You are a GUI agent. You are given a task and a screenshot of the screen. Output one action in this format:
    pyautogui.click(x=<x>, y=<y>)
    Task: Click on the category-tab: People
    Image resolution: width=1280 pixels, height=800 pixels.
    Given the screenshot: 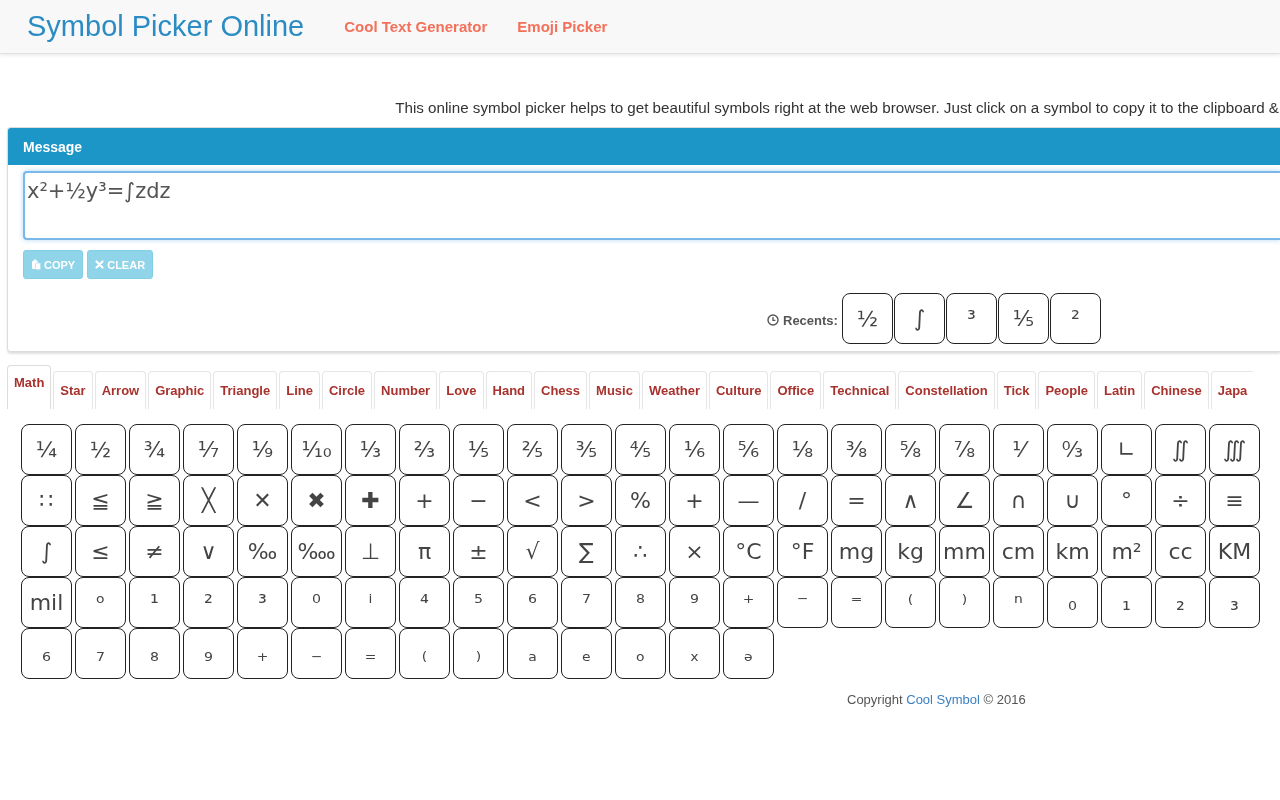 What is the action you would take?
    pyautogui.click(x=1067, y=390)
    